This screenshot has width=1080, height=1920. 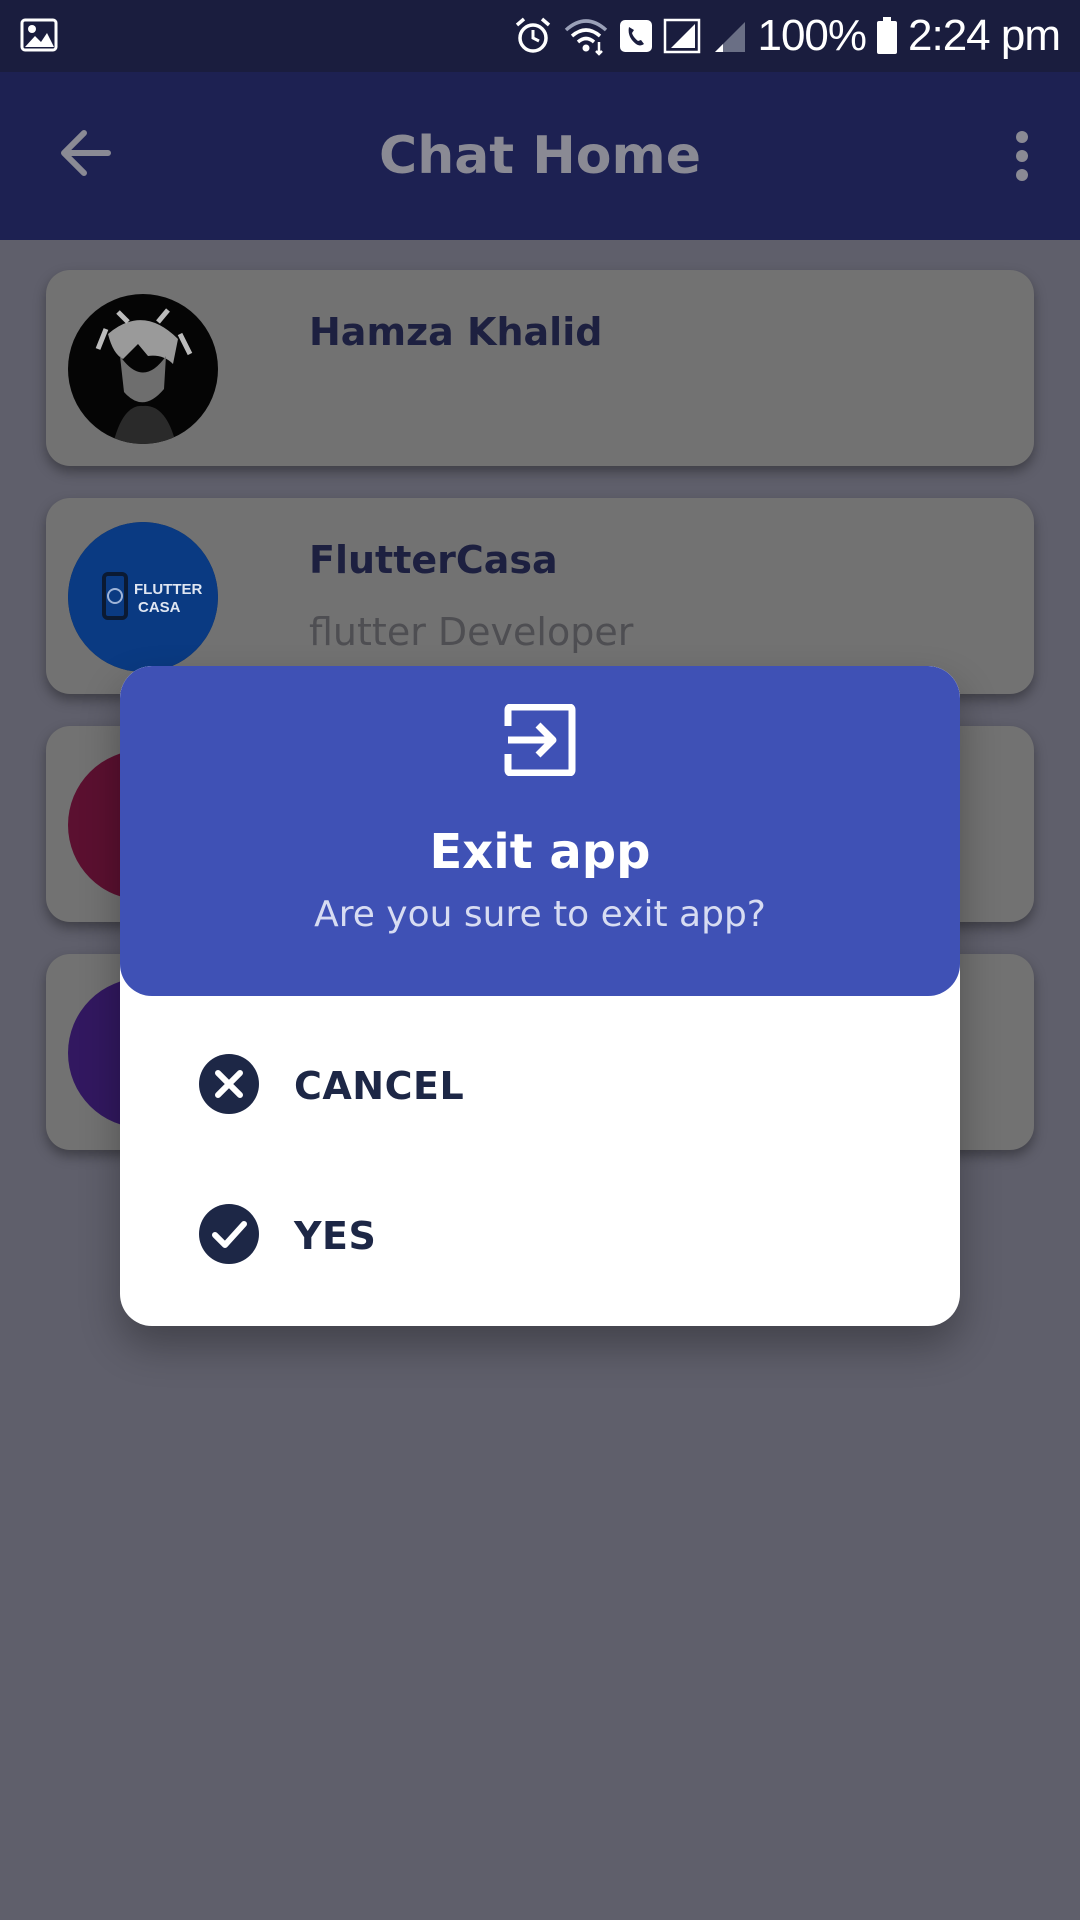 What do you see at coordinates (586, 36) in the screenshot?
I see `wifi-icon` at bounding box center [586, 36].